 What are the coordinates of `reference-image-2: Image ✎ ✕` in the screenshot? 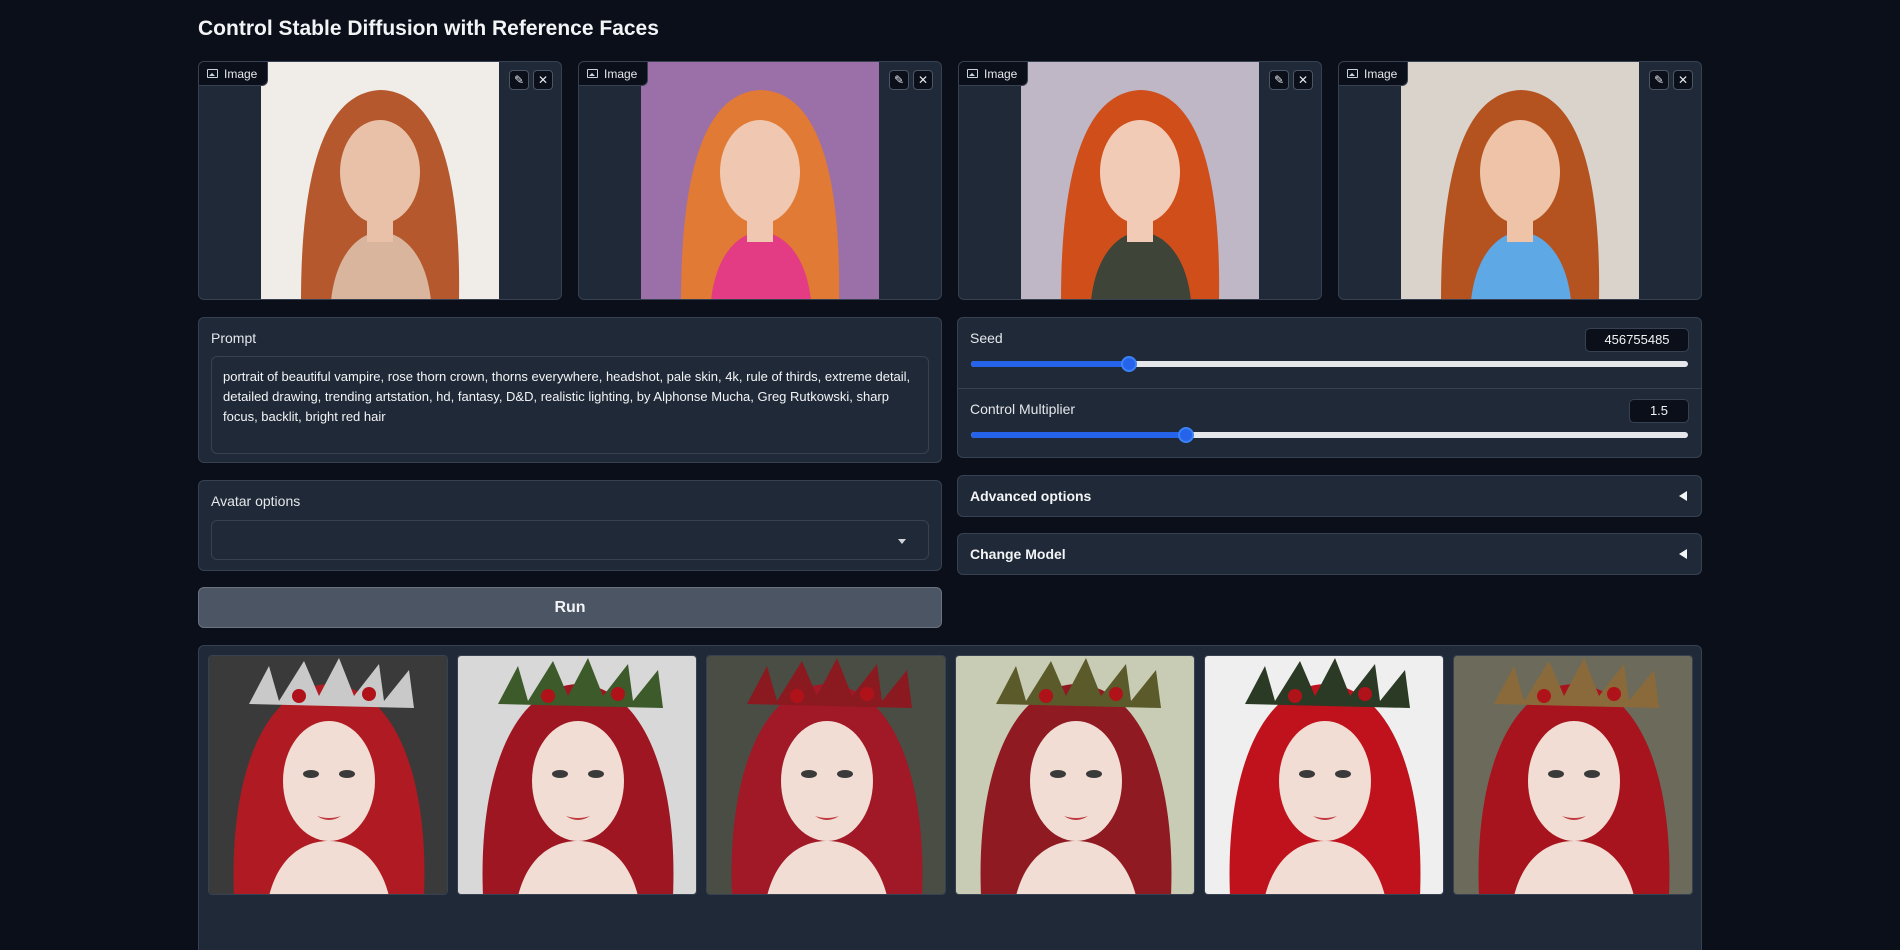 It's located at (760, 180).